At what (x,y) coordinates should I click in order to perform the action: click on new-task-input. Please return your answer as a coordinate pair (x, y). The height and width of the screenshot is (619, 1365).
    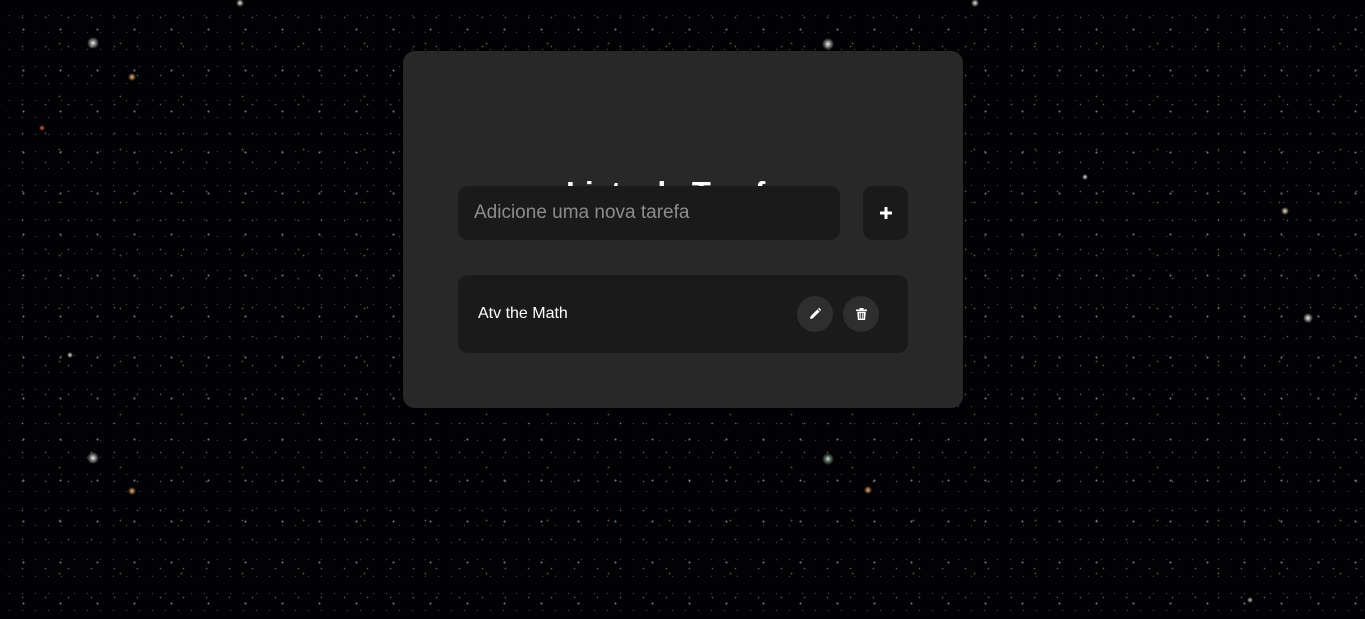
    Looking at the image, I should click on (649, 213).